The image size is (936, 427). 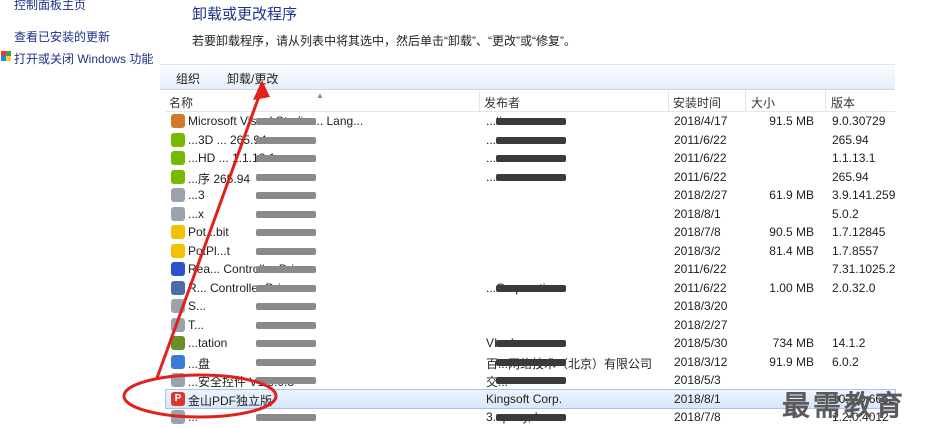 I want to click on annotation-arrow-line, so click(x=209, y=233).